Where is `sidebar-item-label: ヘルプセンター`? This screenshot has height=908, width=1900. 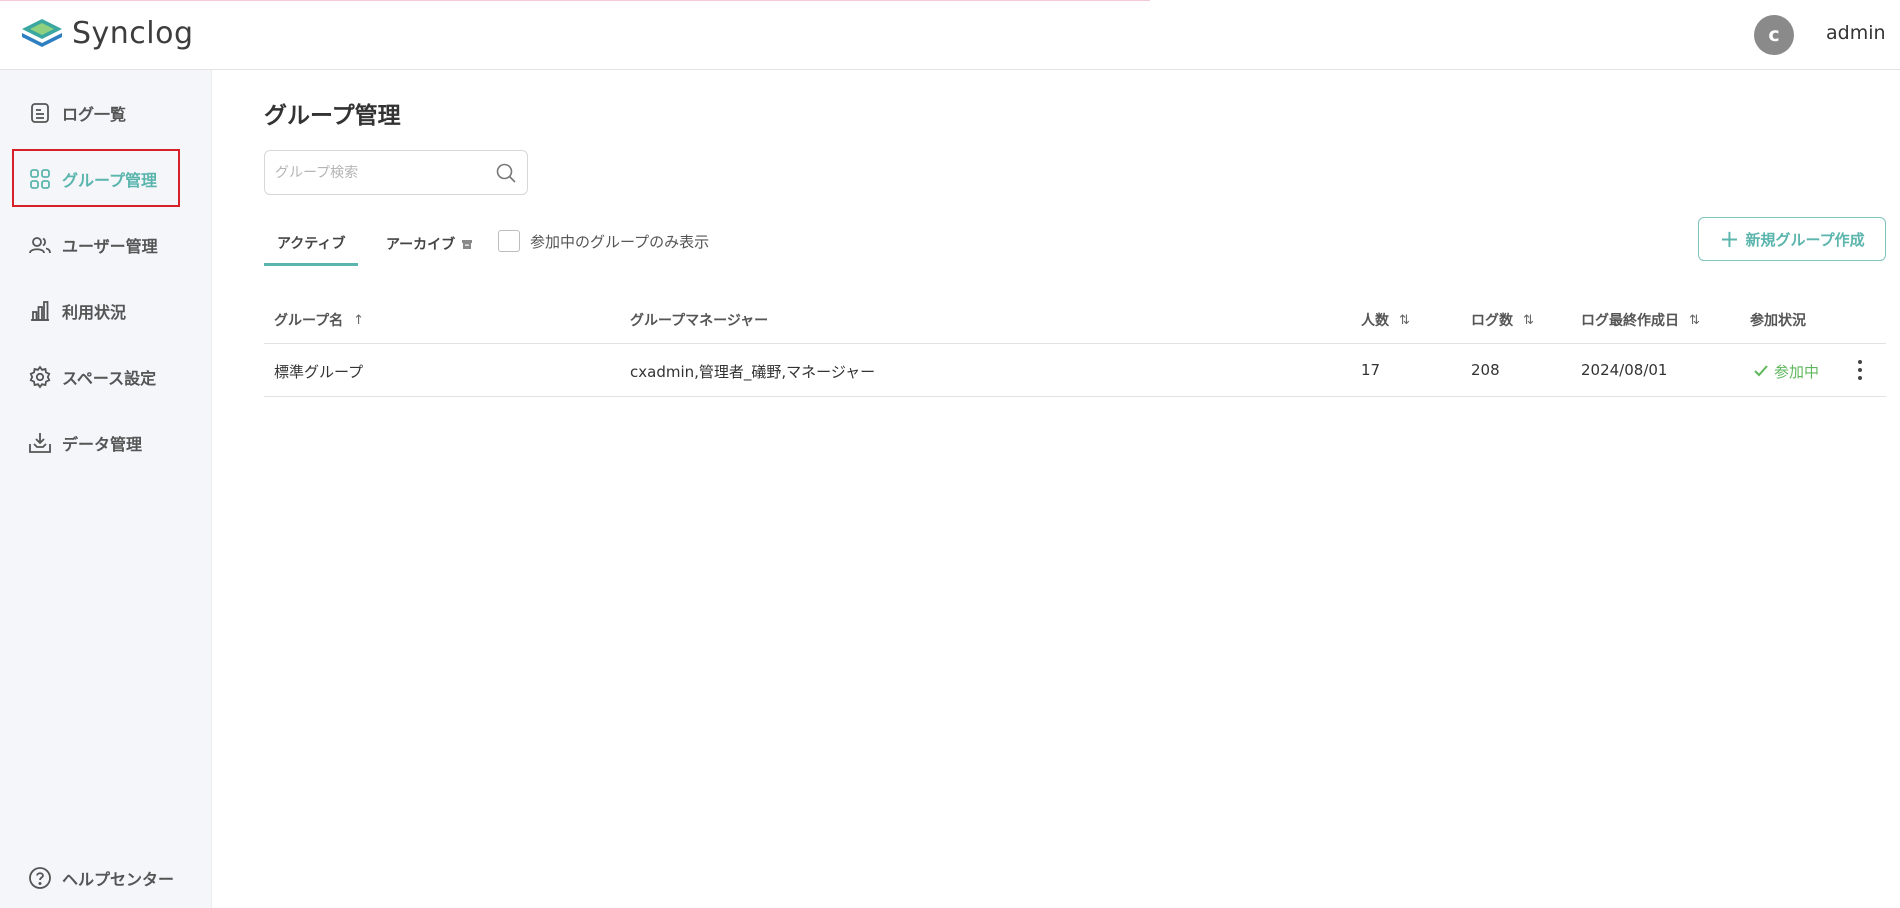
sidebar-item-label: ヘルプセンター is located at coordinates (118, 879).